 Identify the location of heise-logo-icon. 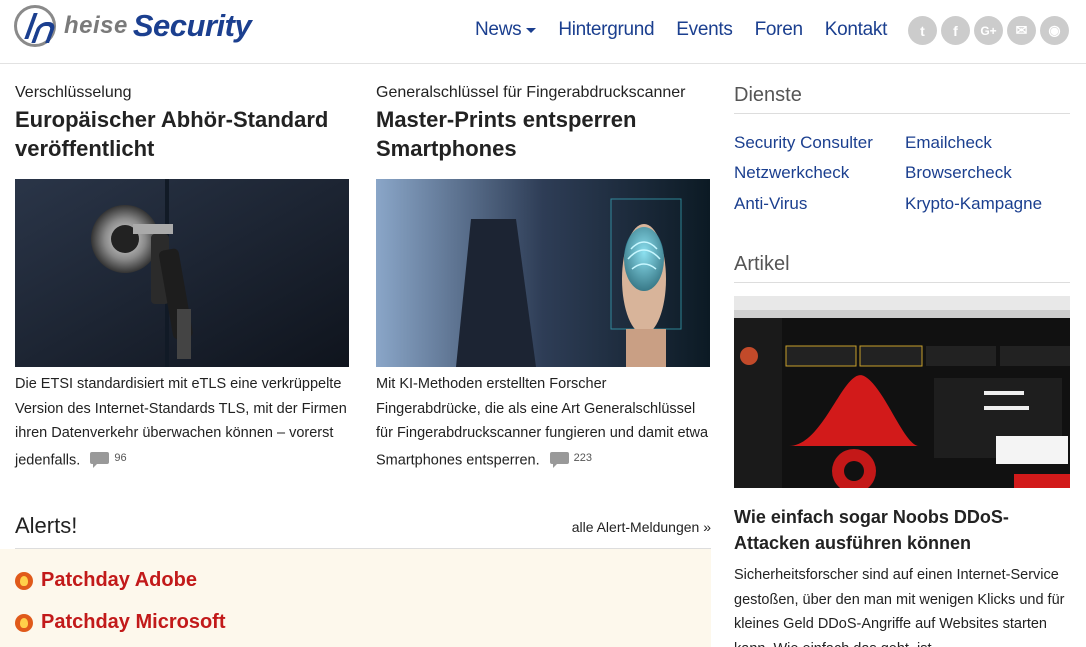
(35, 26).